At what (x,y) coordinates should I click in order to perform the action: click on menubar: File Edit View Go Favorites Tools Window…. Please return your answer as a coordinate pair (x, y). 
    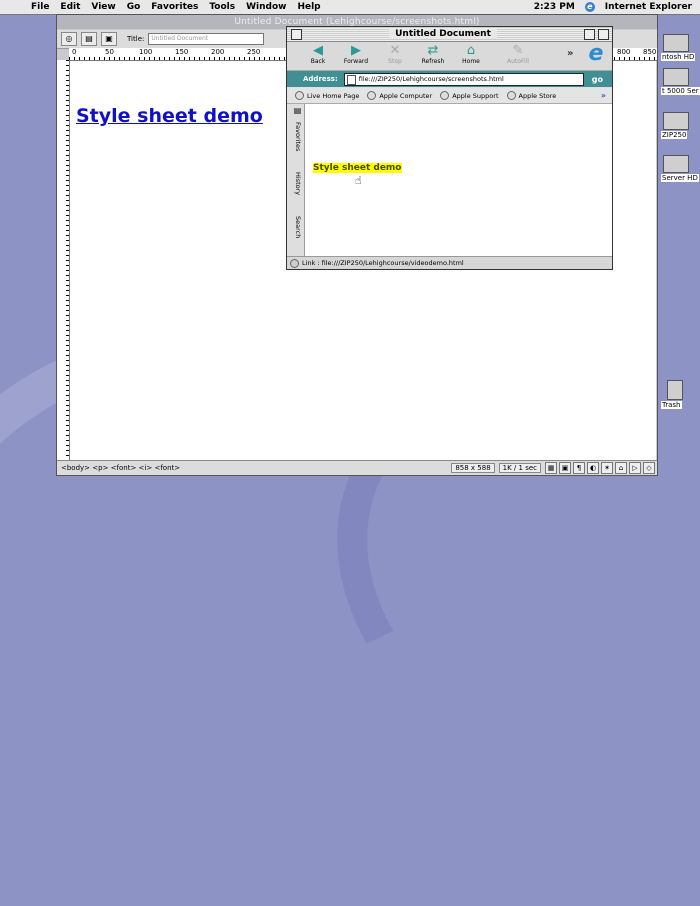
    Looking at the image, I should click on (350, 7).